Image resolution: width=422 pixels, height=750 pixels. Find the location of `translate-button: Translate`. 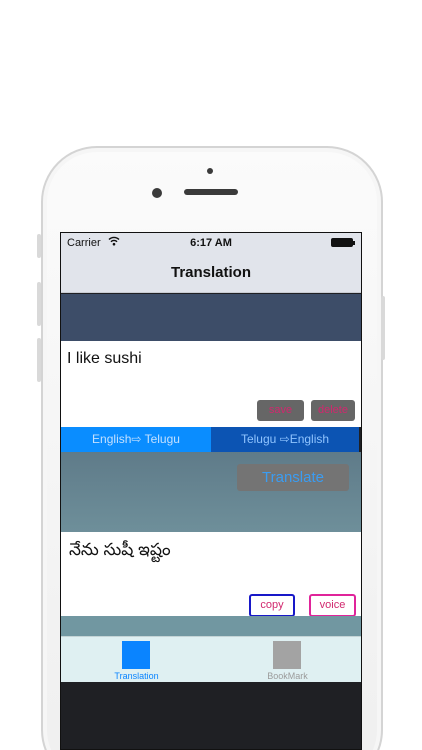

translate-button: Translate is located at coordinates (293, 477).